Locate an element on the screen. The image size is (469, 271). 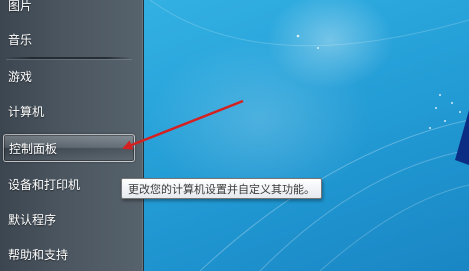
control-panel-tooltip: 更改您的计算机设置并自定义其功能。 is located at coordinates (221, 188).